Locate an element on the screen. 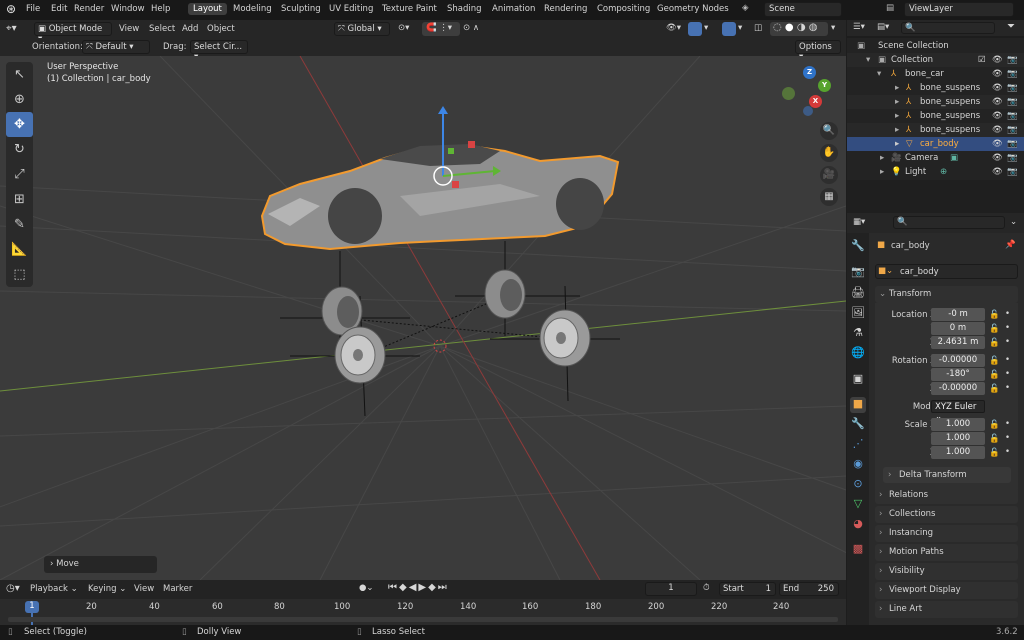 This screenshot has height=640, width=1024. start-frame-field: Start 1 is located at coordinates (747, 589).